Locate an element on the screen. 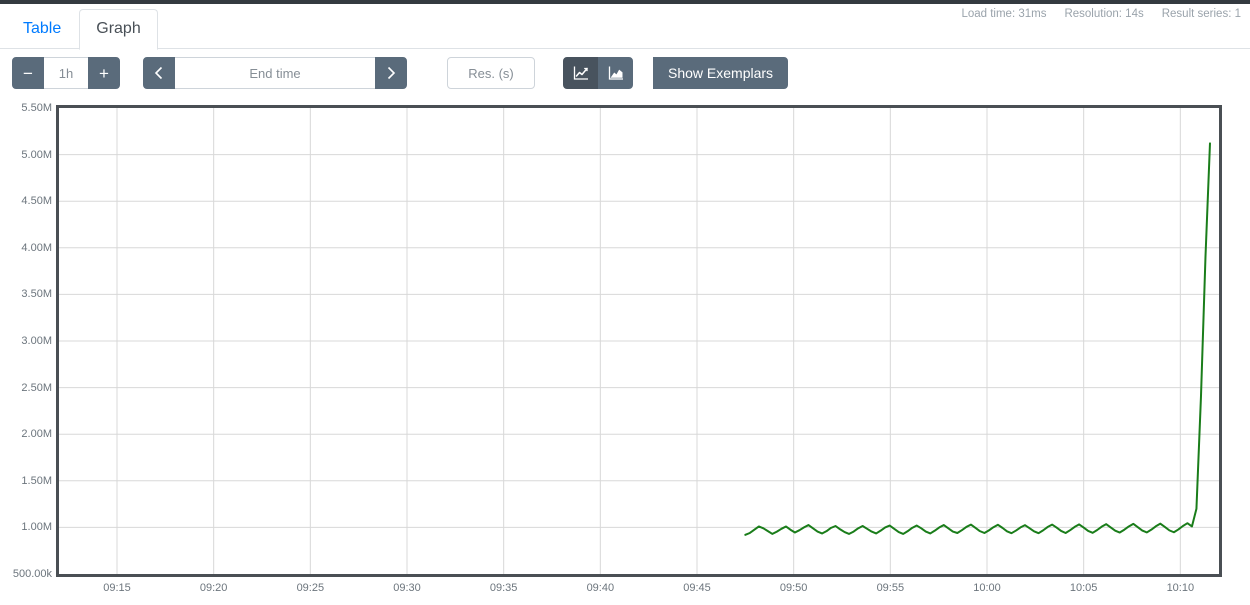 The height and width of the screenshot is (605, 1250). show-exemplars-button: Show Exemplars is located at coordinates (721, 73).